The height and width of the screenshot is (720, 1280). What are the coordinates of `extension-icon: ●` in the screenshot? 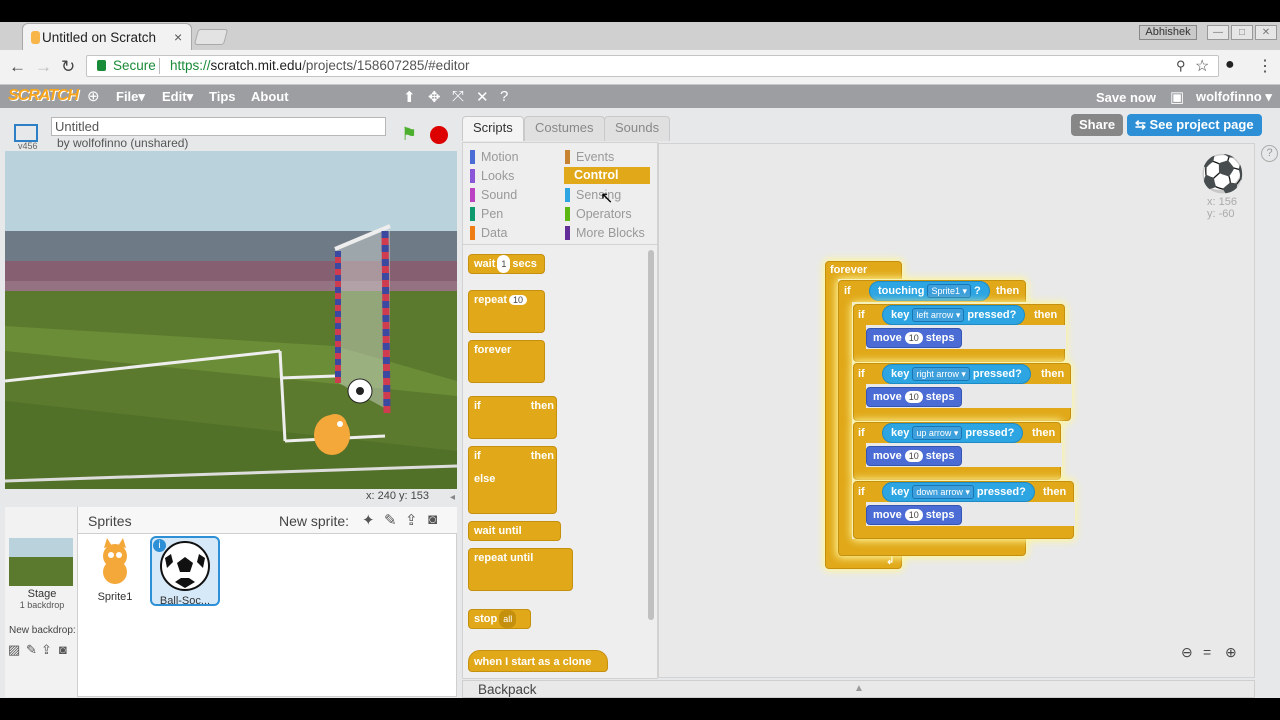 It's located at (1230, 65).